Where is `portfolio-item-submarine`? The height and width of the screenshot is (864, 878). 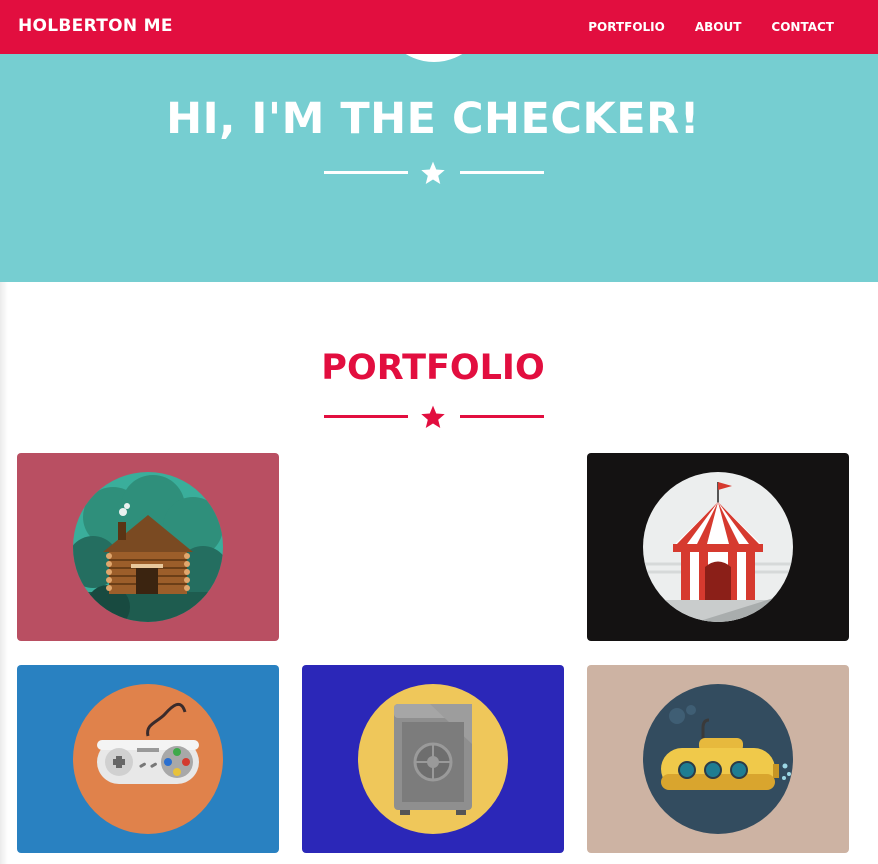 portfolio-item-submarine is located at coordinates (718, 759).